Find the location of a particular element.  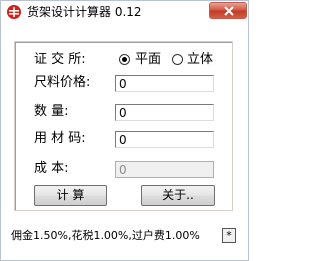

title-bar: 货架设计计算器 0.12 is located at coordinates (124, 12).